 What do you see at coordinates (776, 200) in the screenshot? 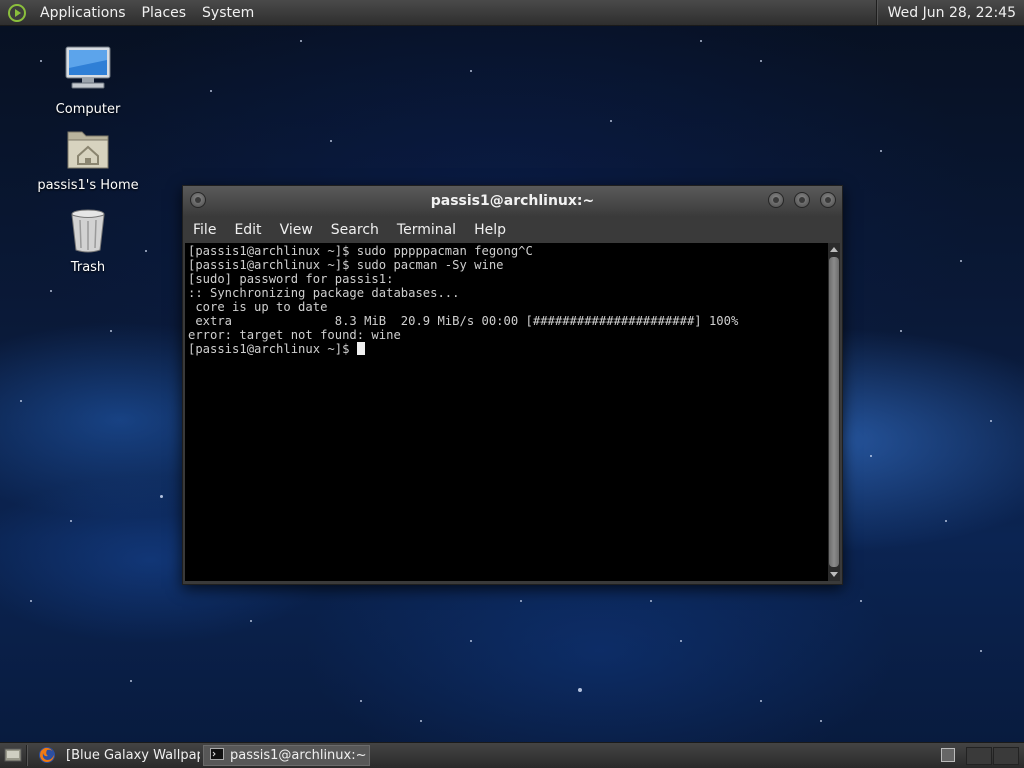
I see `minimize-button` at bounding box center [776, 200].